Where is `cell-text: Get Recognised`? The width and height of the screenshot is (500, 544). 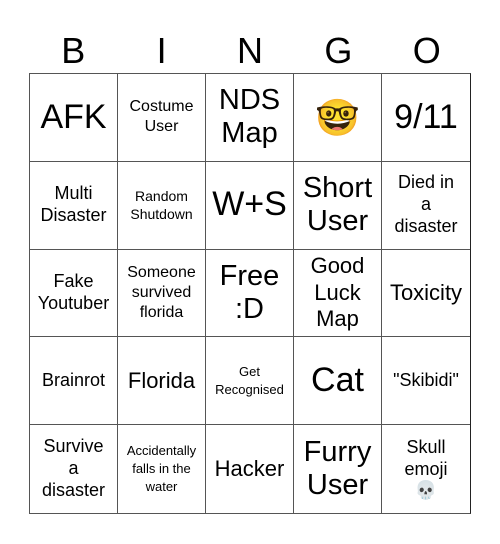 cell-text: Get Recognised is located at coordinates (249, 380).